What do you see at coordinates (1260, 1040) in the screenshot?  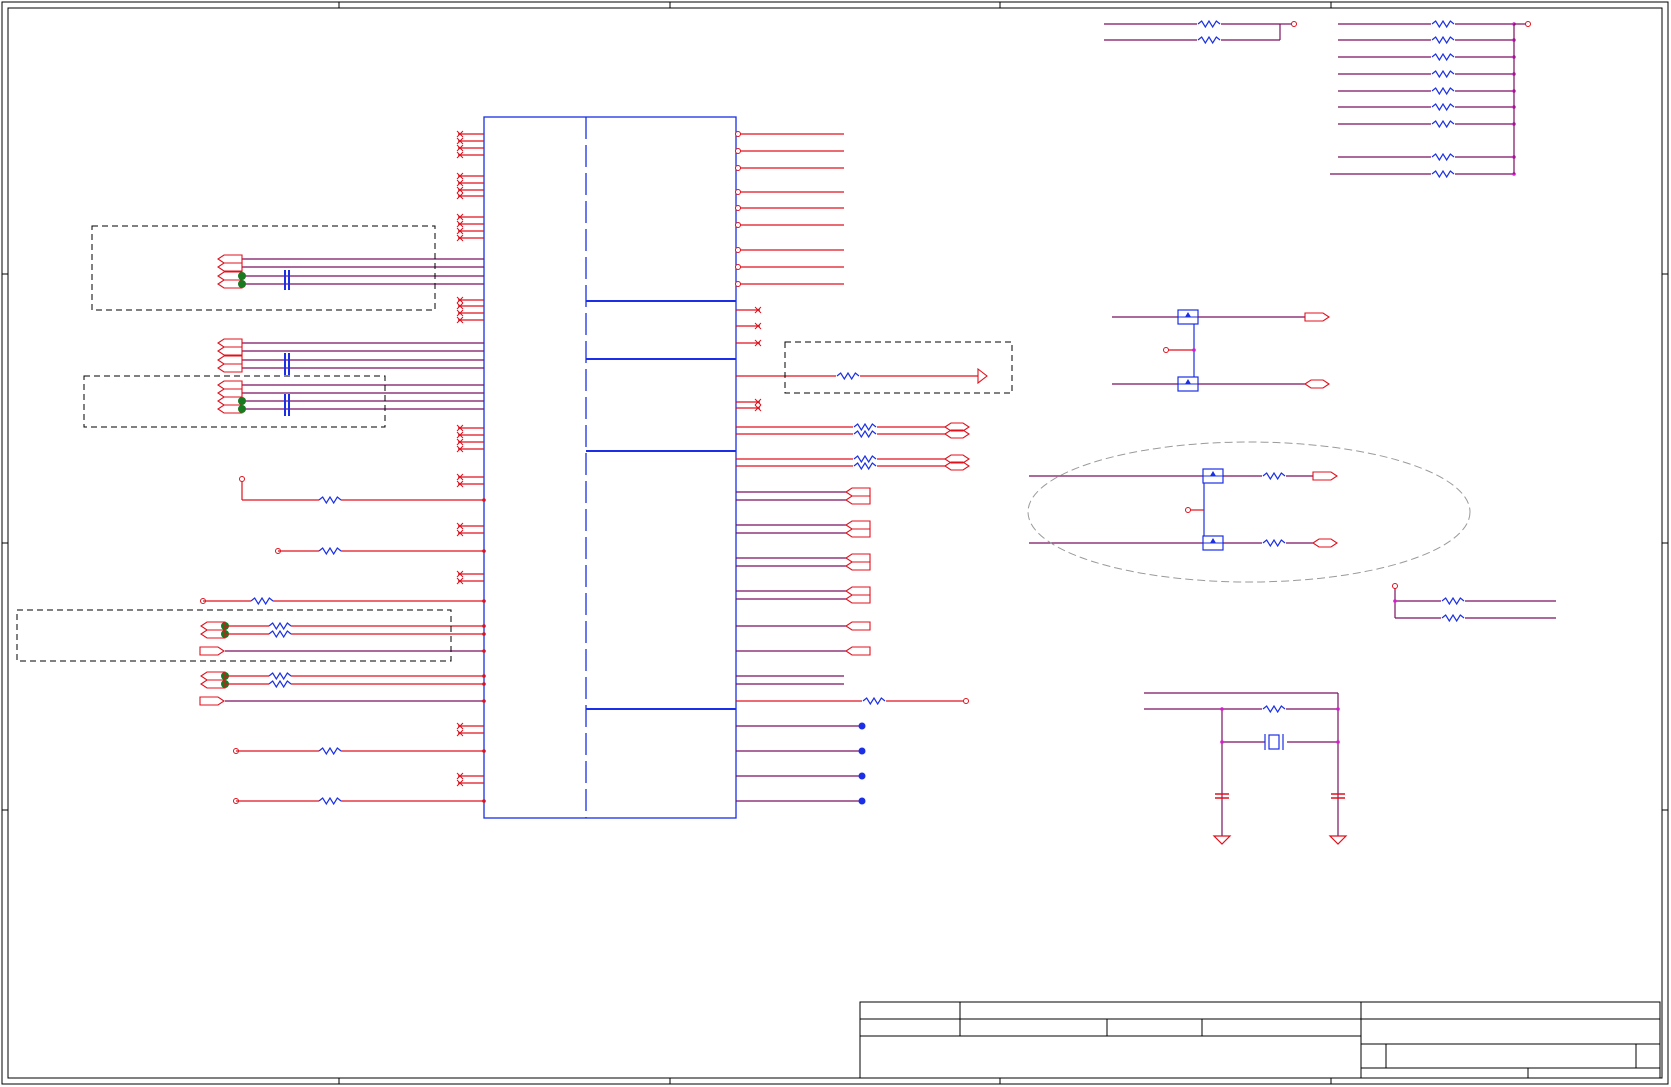 I see `title-block` at bounding box center [1260, 1040].